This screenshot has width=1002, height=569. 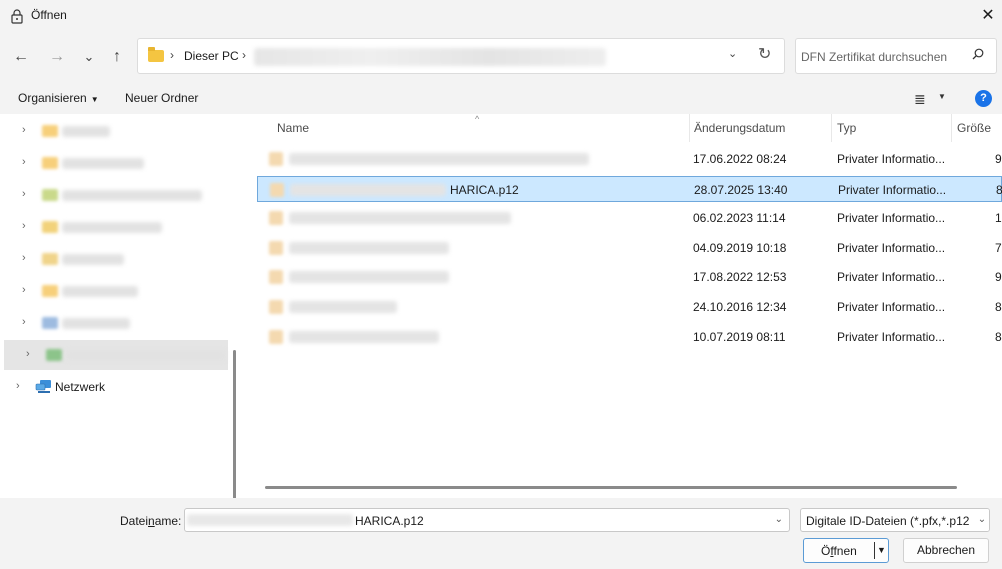 I want to click on network-icon, so click(x=43, y=386).